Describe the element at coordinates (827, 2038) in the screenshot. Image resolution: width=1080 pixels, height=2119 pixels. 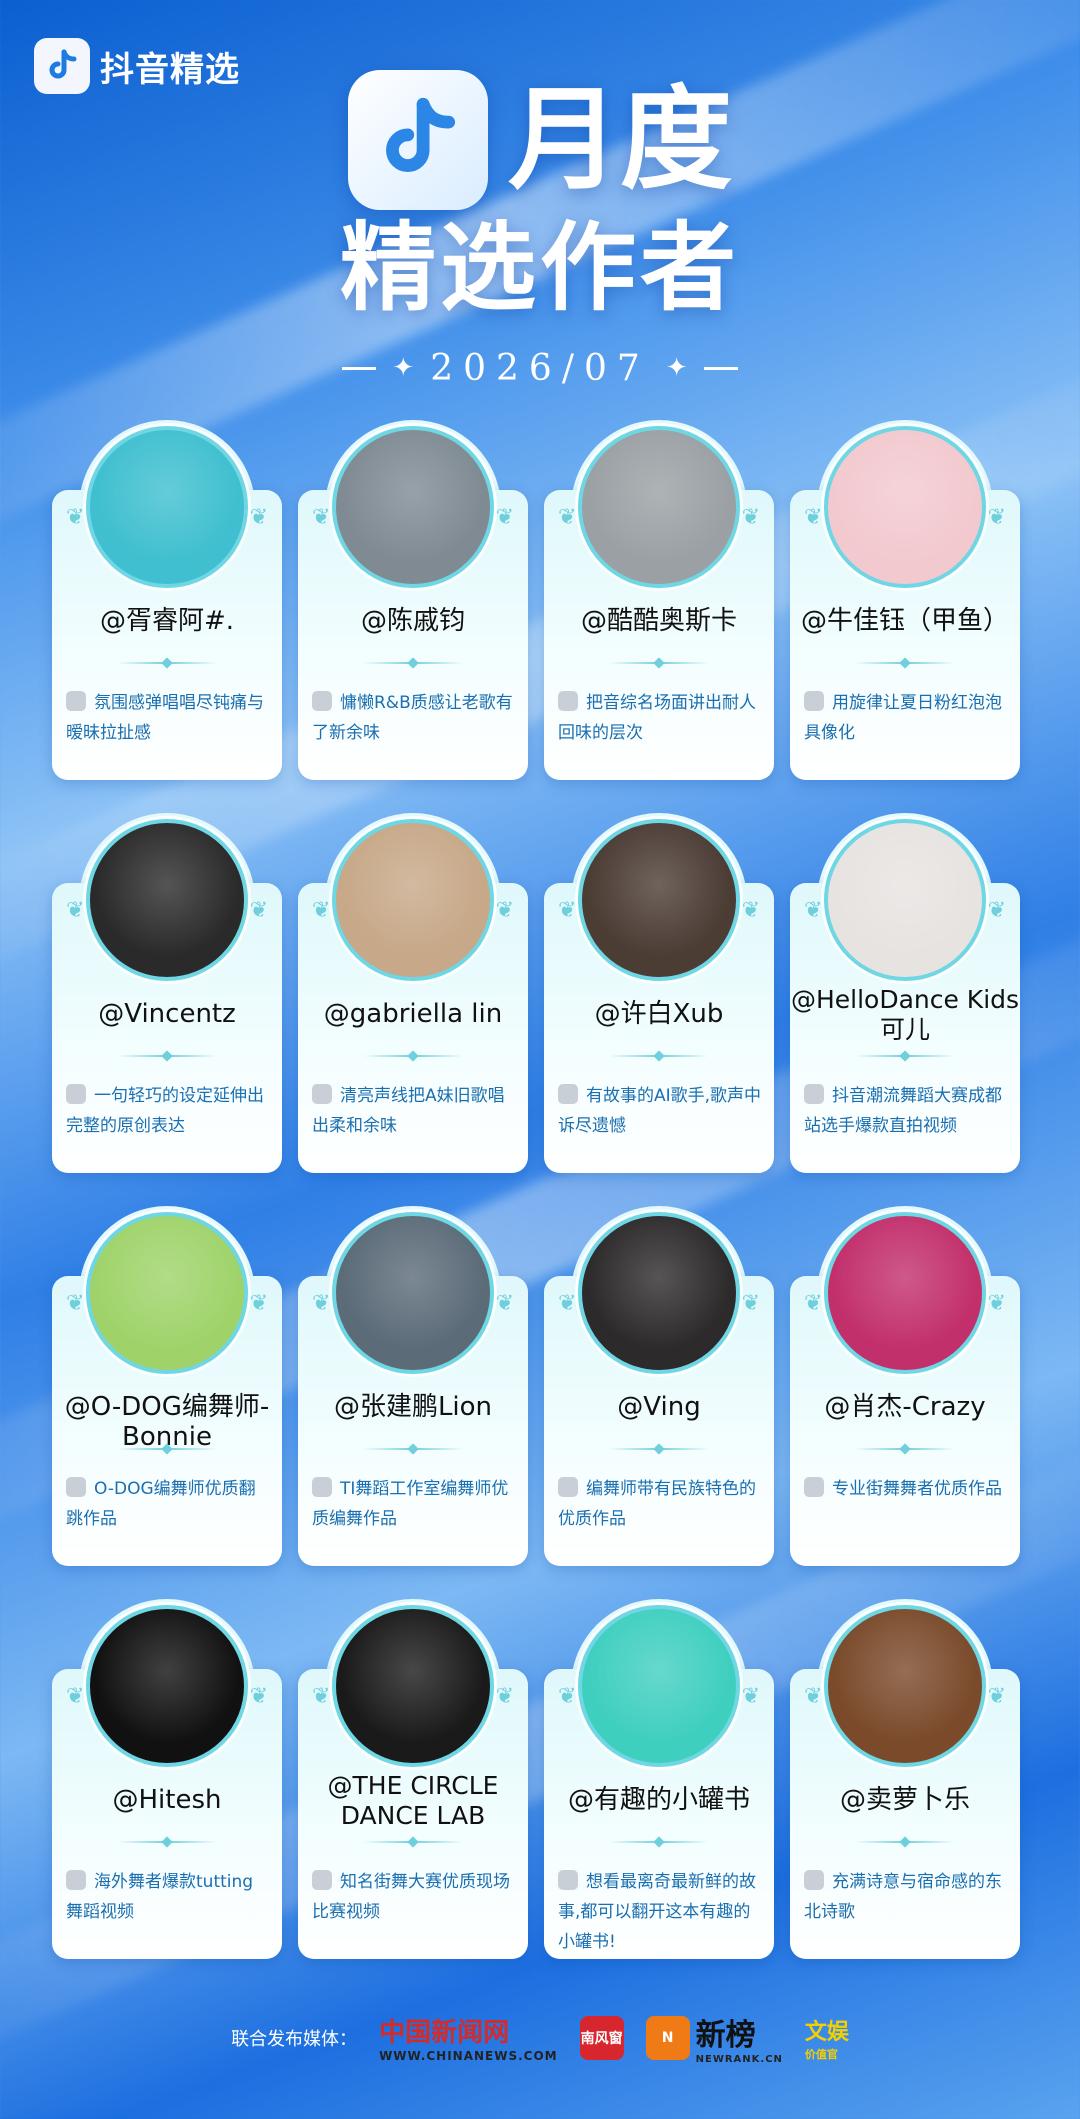
I see `media-wenyu: 文娱 价值官` at that location.